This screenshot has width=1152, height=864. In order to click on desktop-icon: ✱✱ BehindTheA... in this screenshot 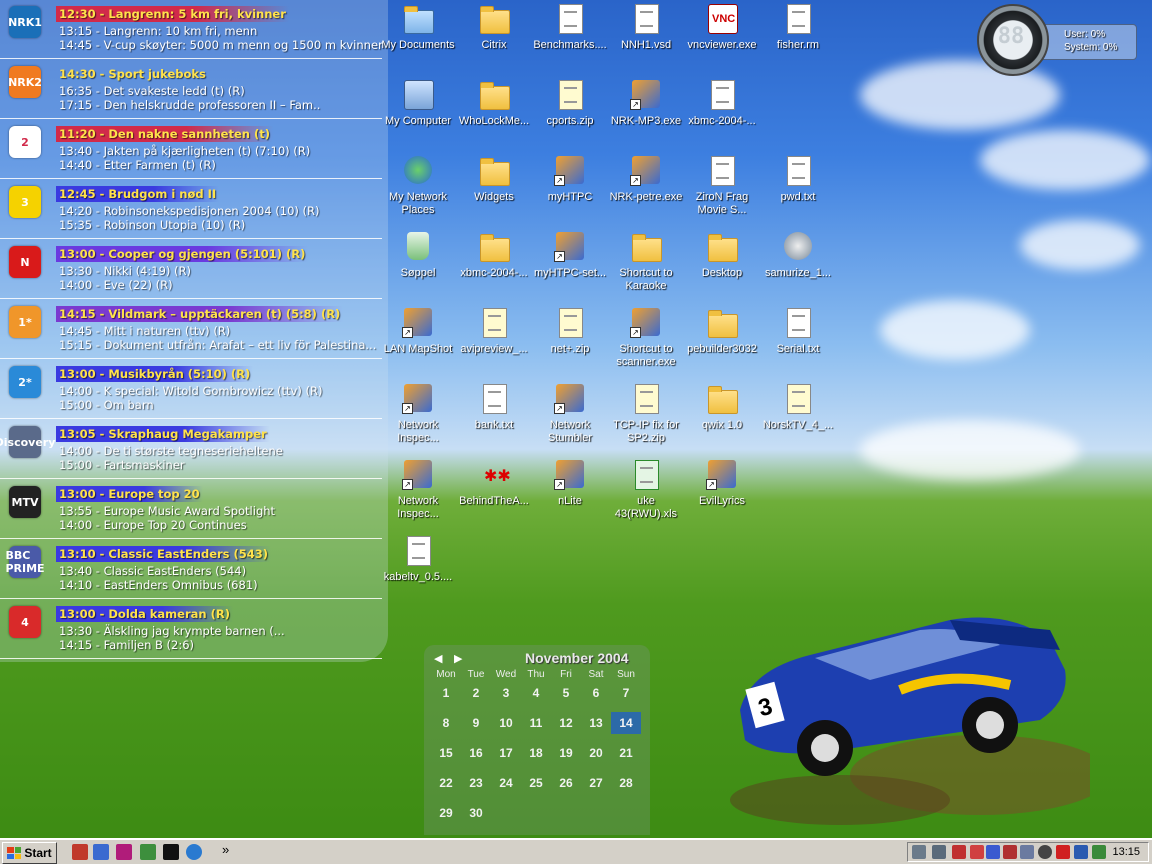, I will do `click(494, 483)`.